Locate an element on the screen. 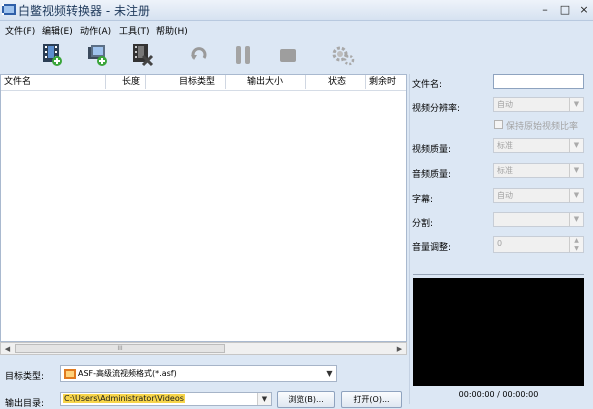  target-type-label: 目标类型: is located at coordinates (25, 377).